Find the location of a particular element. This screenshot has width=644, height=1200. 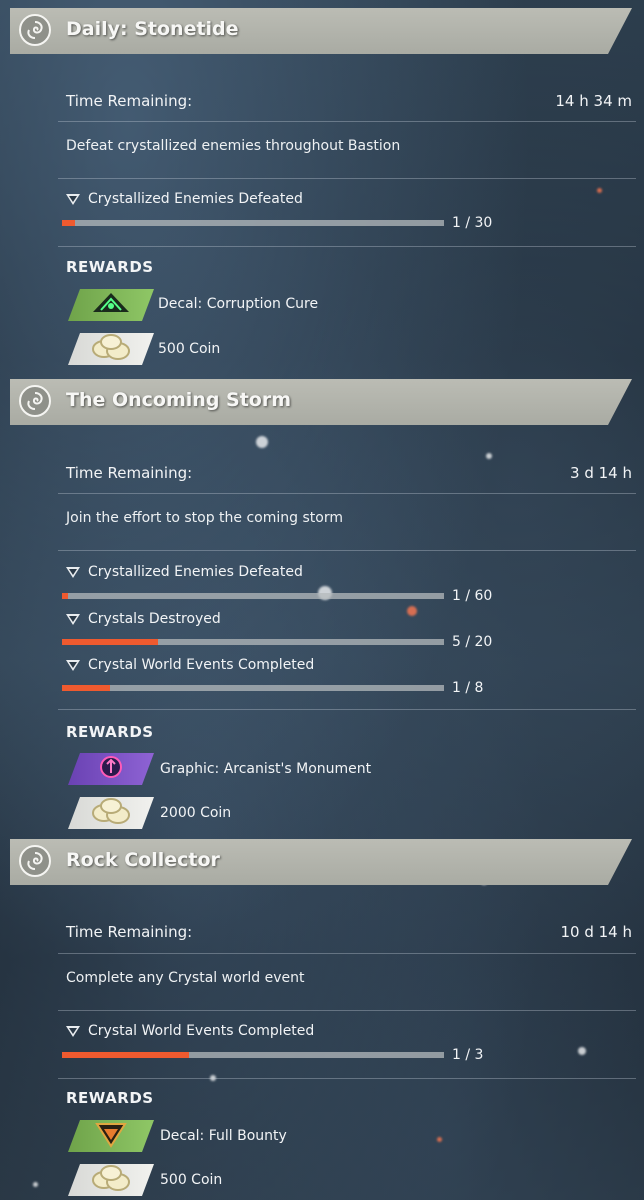

time-remaining-value: 3 d 14 h is located at coordinates (601, 473).